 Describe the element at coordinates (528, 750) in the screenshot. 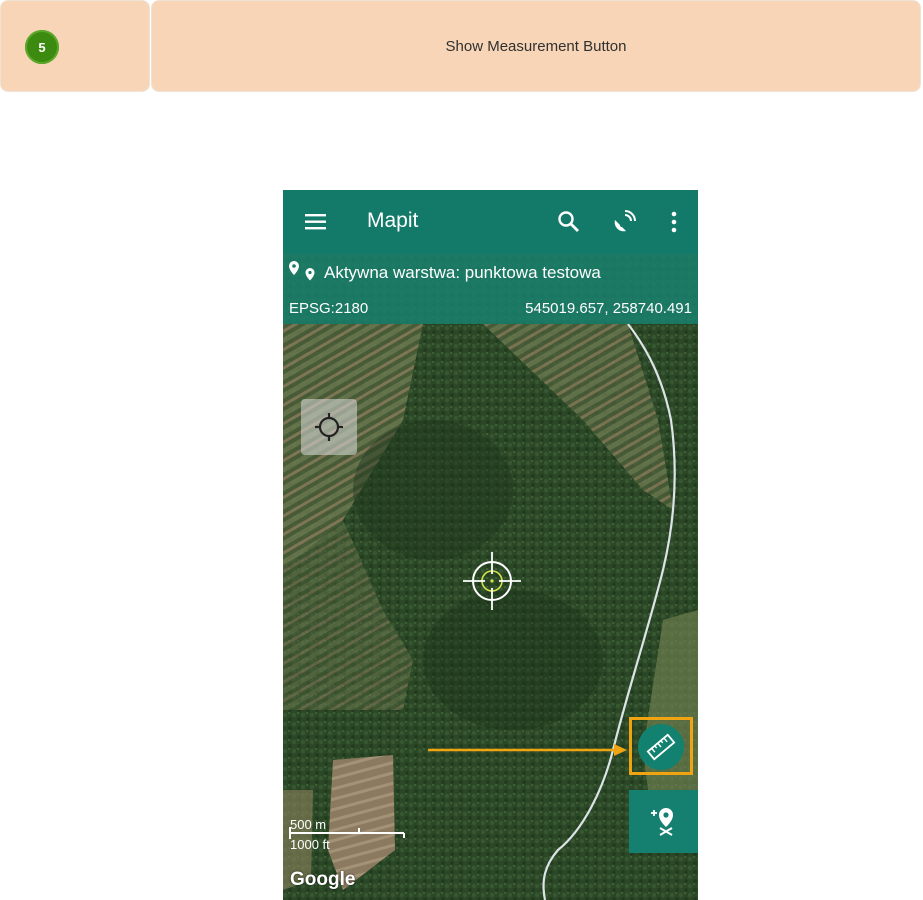

I see `annotation-arrow` at that location.